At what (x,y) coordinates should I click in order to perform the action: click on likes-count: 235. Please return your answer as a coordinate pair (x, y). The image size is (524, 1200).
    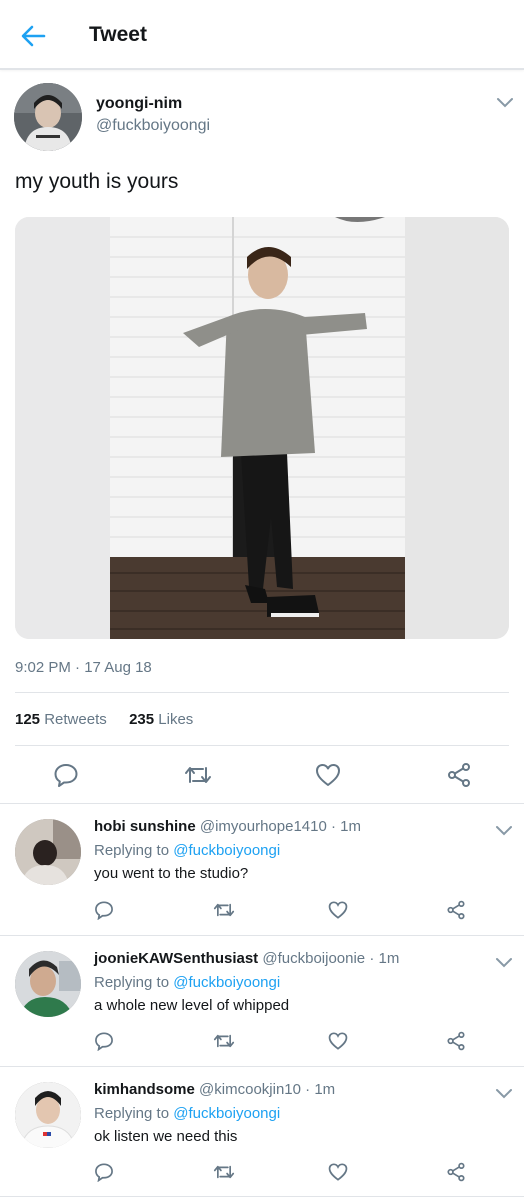
    Looking at the image, I should click on (142, 719).